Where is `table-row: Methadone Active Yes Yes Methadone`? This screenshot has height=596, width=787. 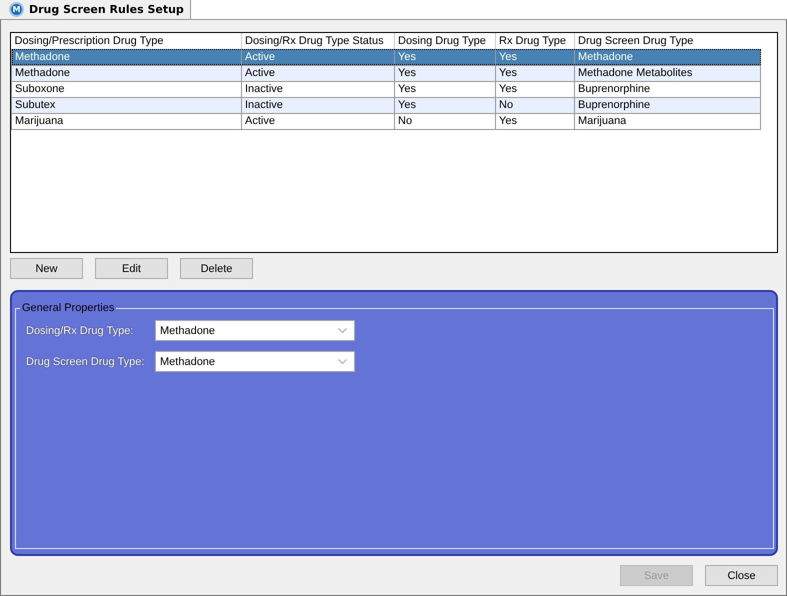
table-row: Methadone Active Yes Yes Methadone is located at coordinates (386, 57).